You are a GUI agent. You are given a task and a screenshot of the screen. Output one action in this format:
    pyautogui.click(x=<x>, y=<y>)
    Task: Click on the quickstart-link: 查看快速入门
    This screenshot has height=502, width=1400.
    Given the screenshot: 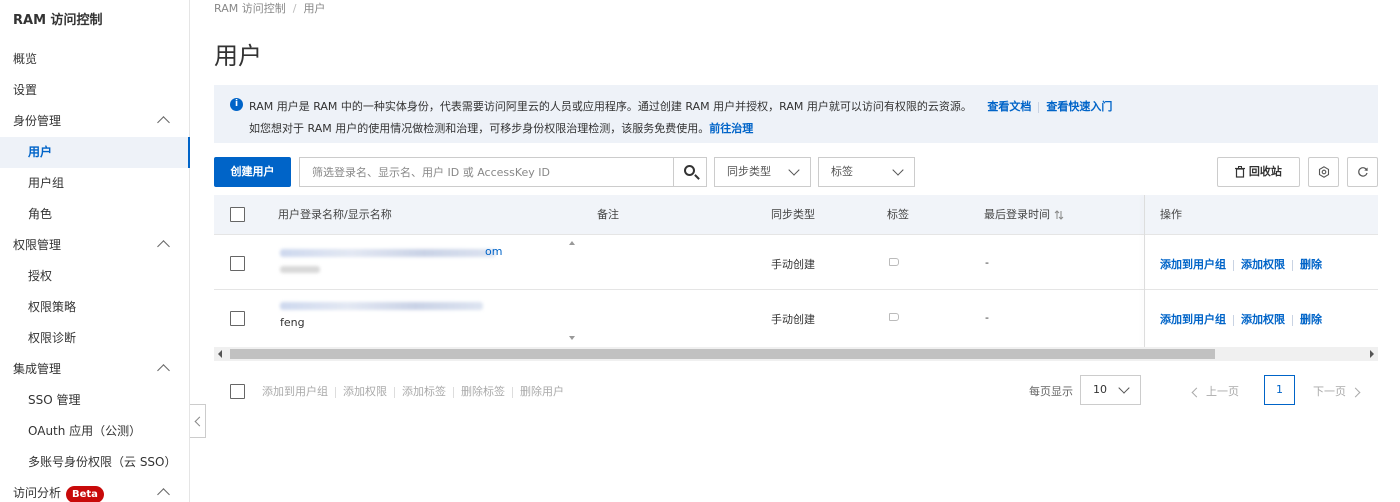 What is the action you would take?
    pyautogui.click(x=1079, y=106)
    